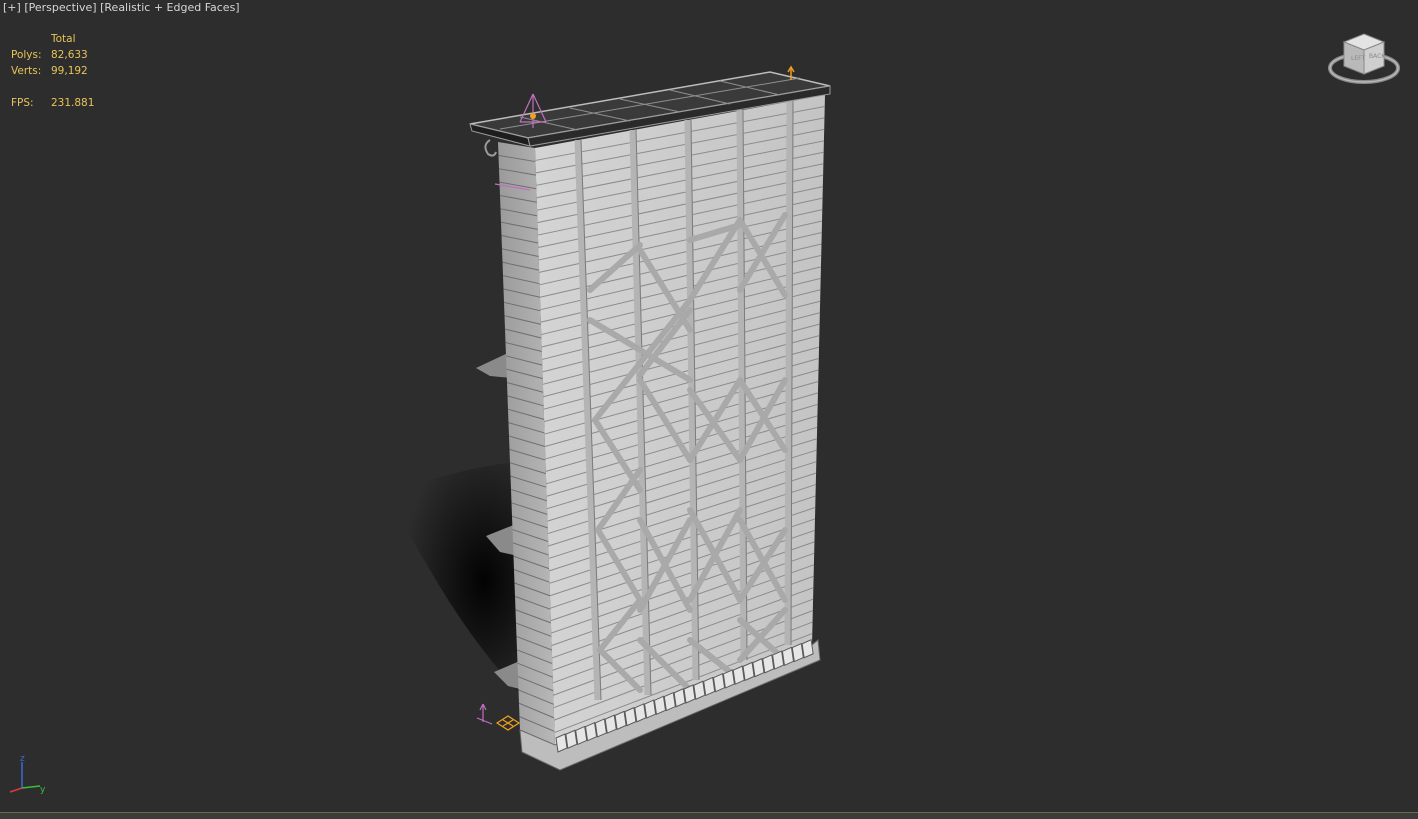 Image resolution: width=1418 pixels, height=819 pixels. What do you see at coordinates (490, 148) in the screenshot?
I see `side-pipe` at bounding box center [490, 148].